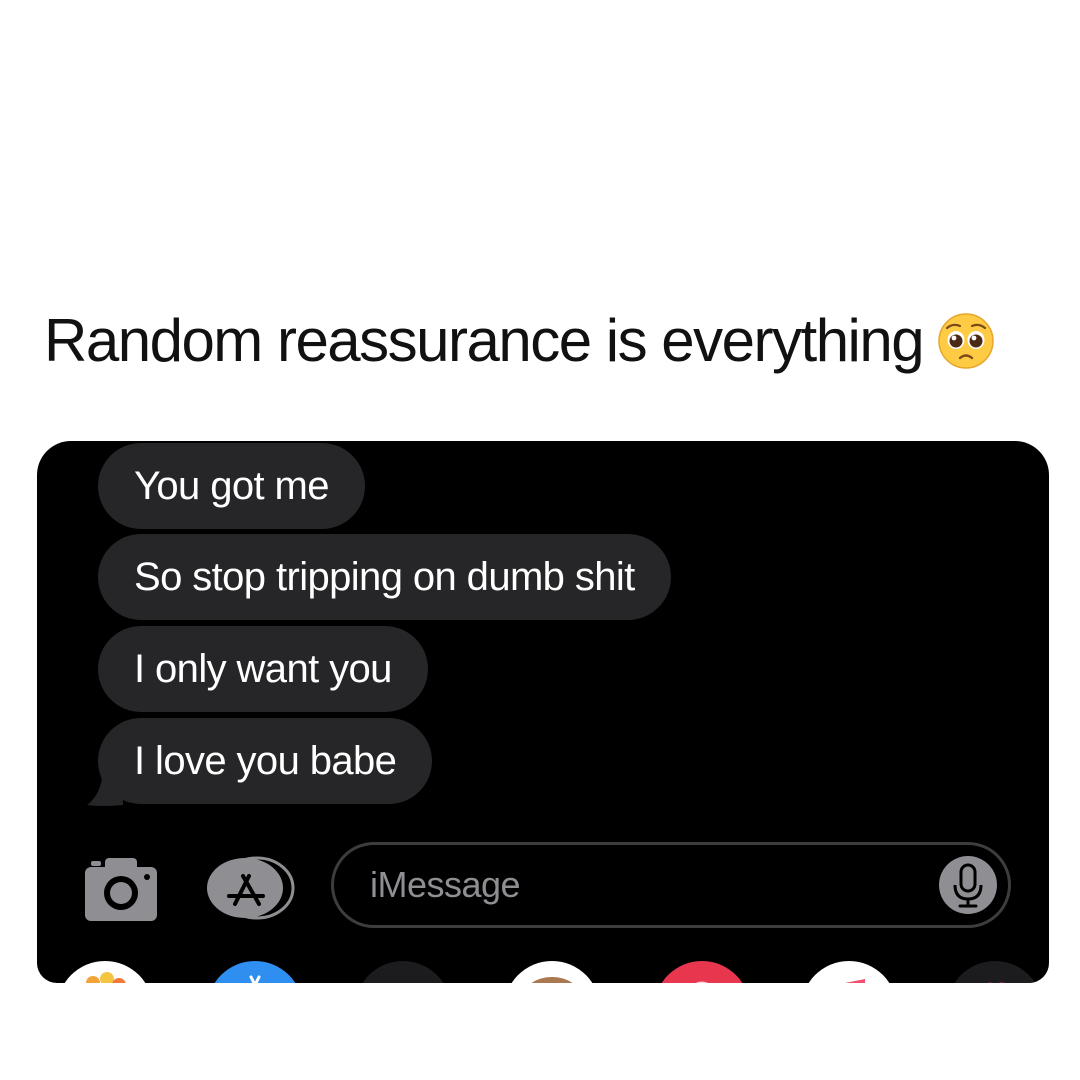 The width and height of the screenshot is (1080, 1080). What do you see at coordinates (445, 884) in the screenshot?
I see `input-placeholder: iMessage` at bounding box center [445, 884].